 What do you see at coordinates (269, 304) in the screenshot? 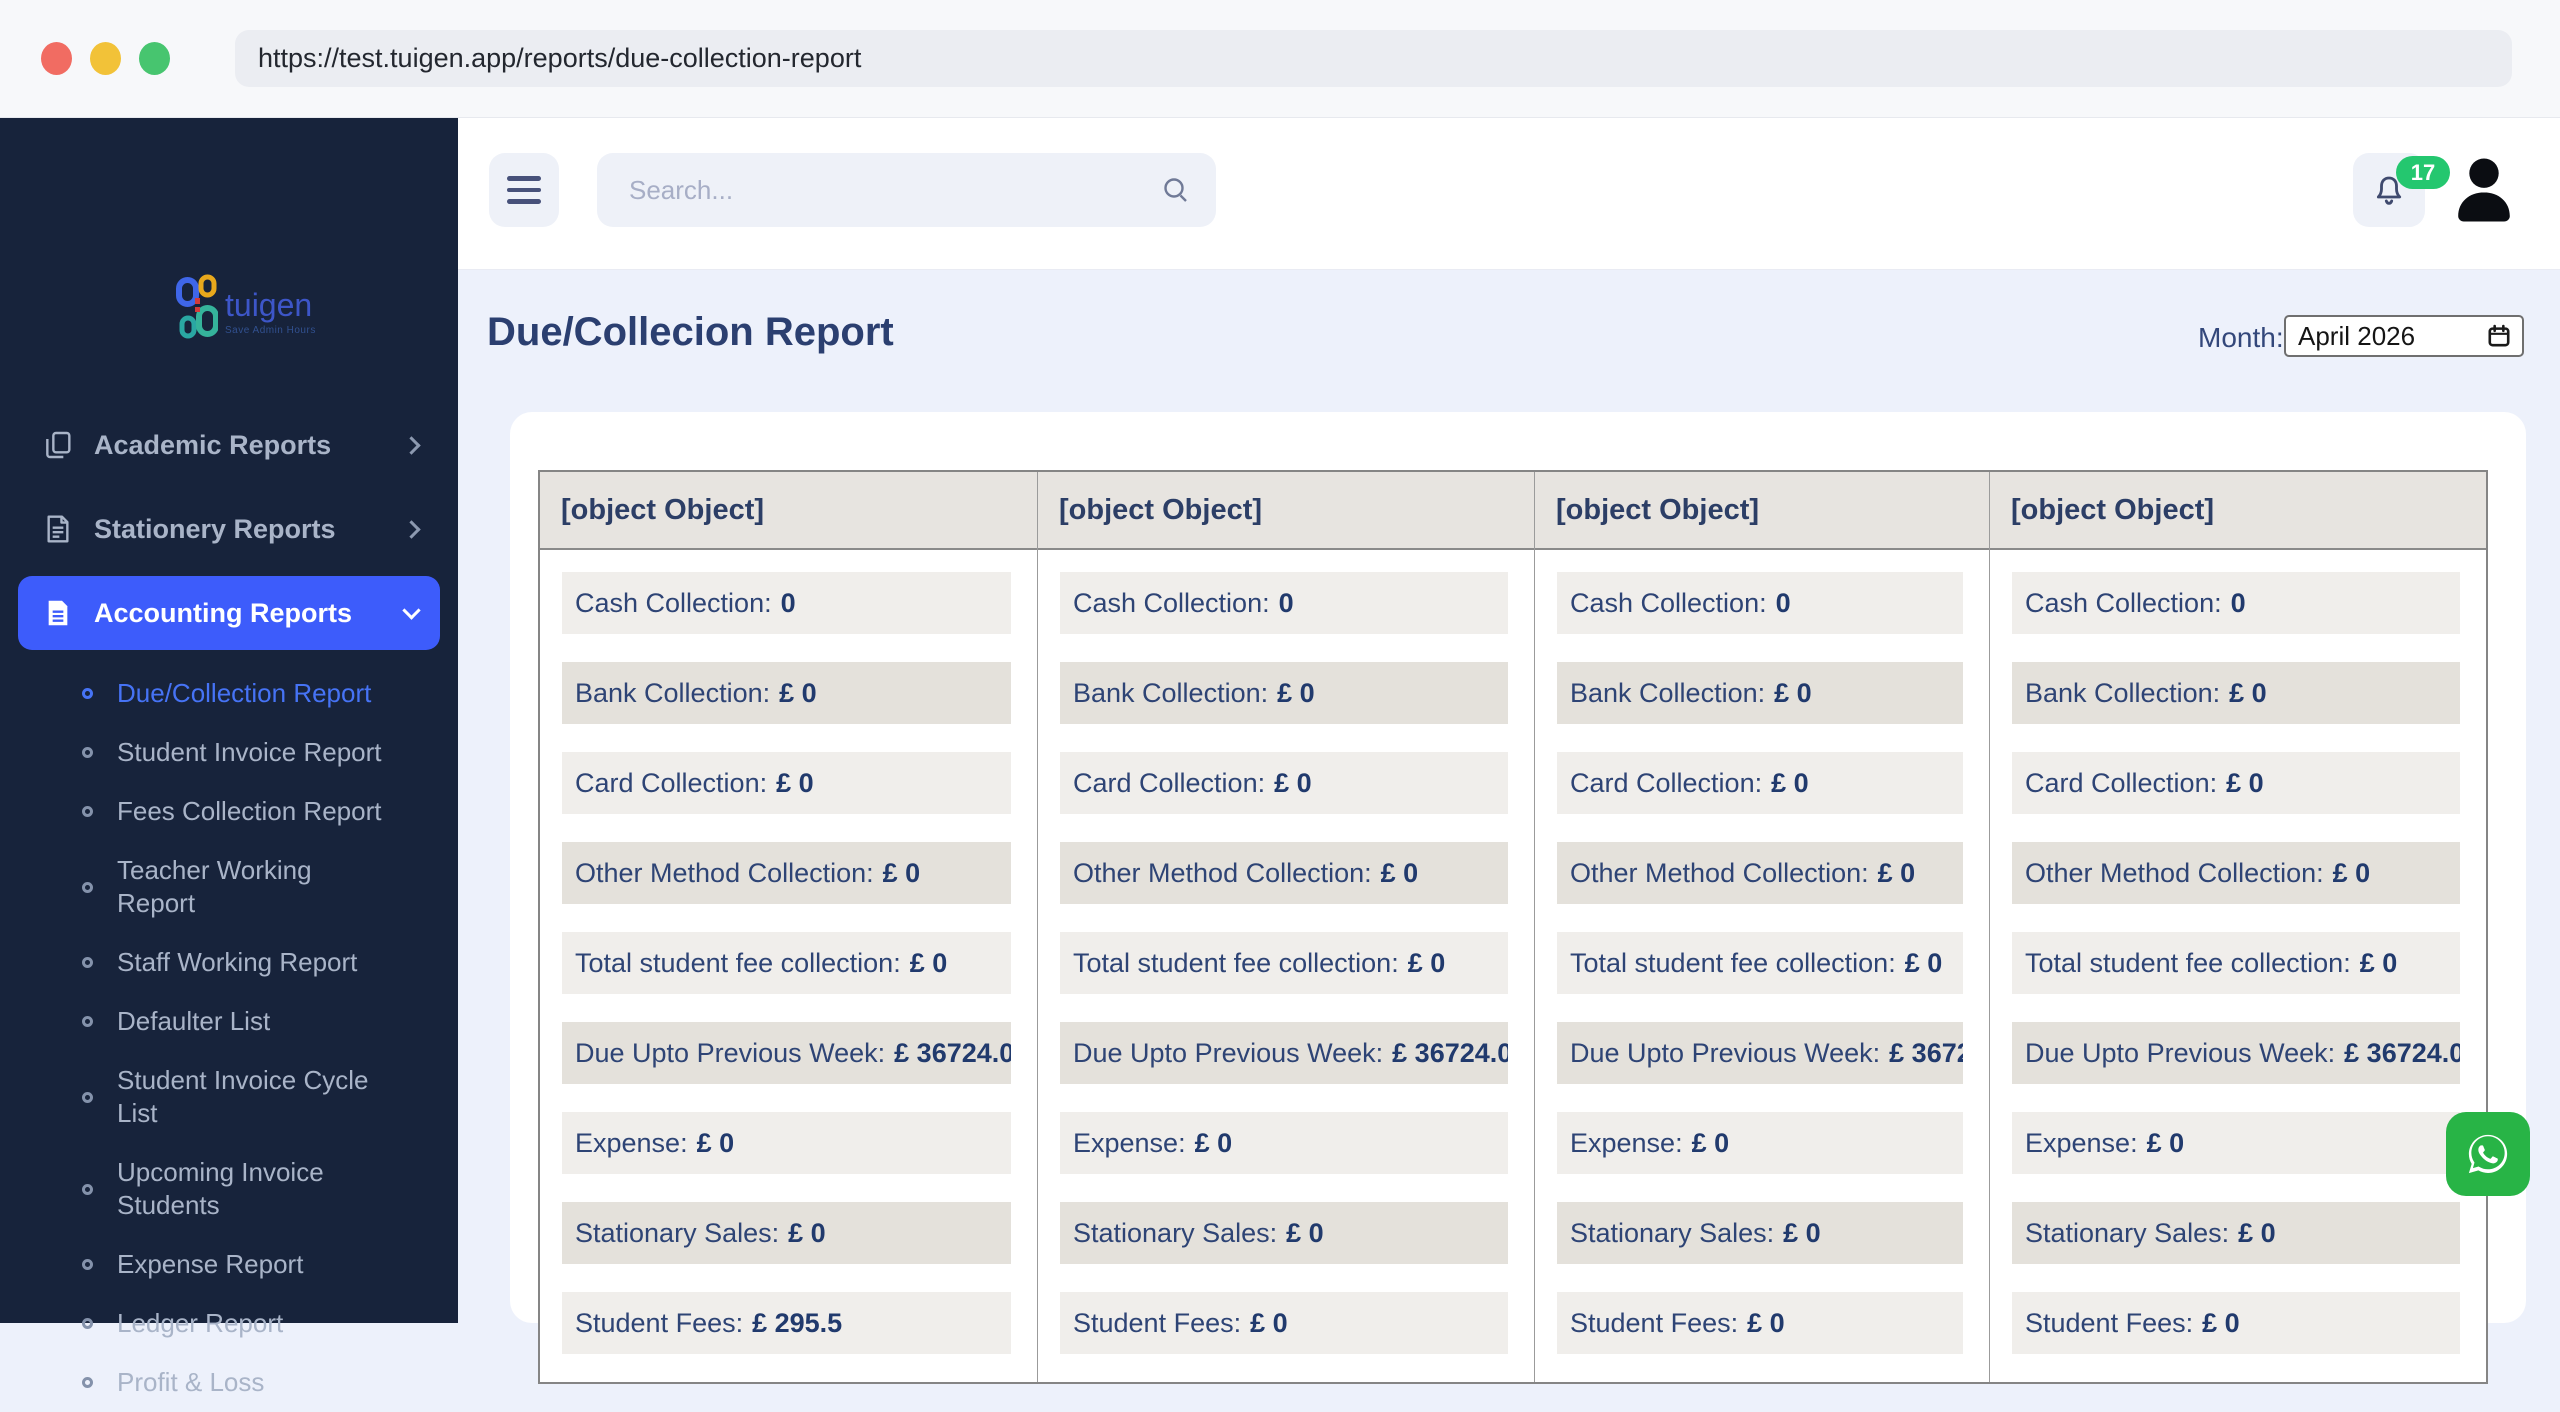
I see `logo-name: tuigen` at bounding box center [269, 304].